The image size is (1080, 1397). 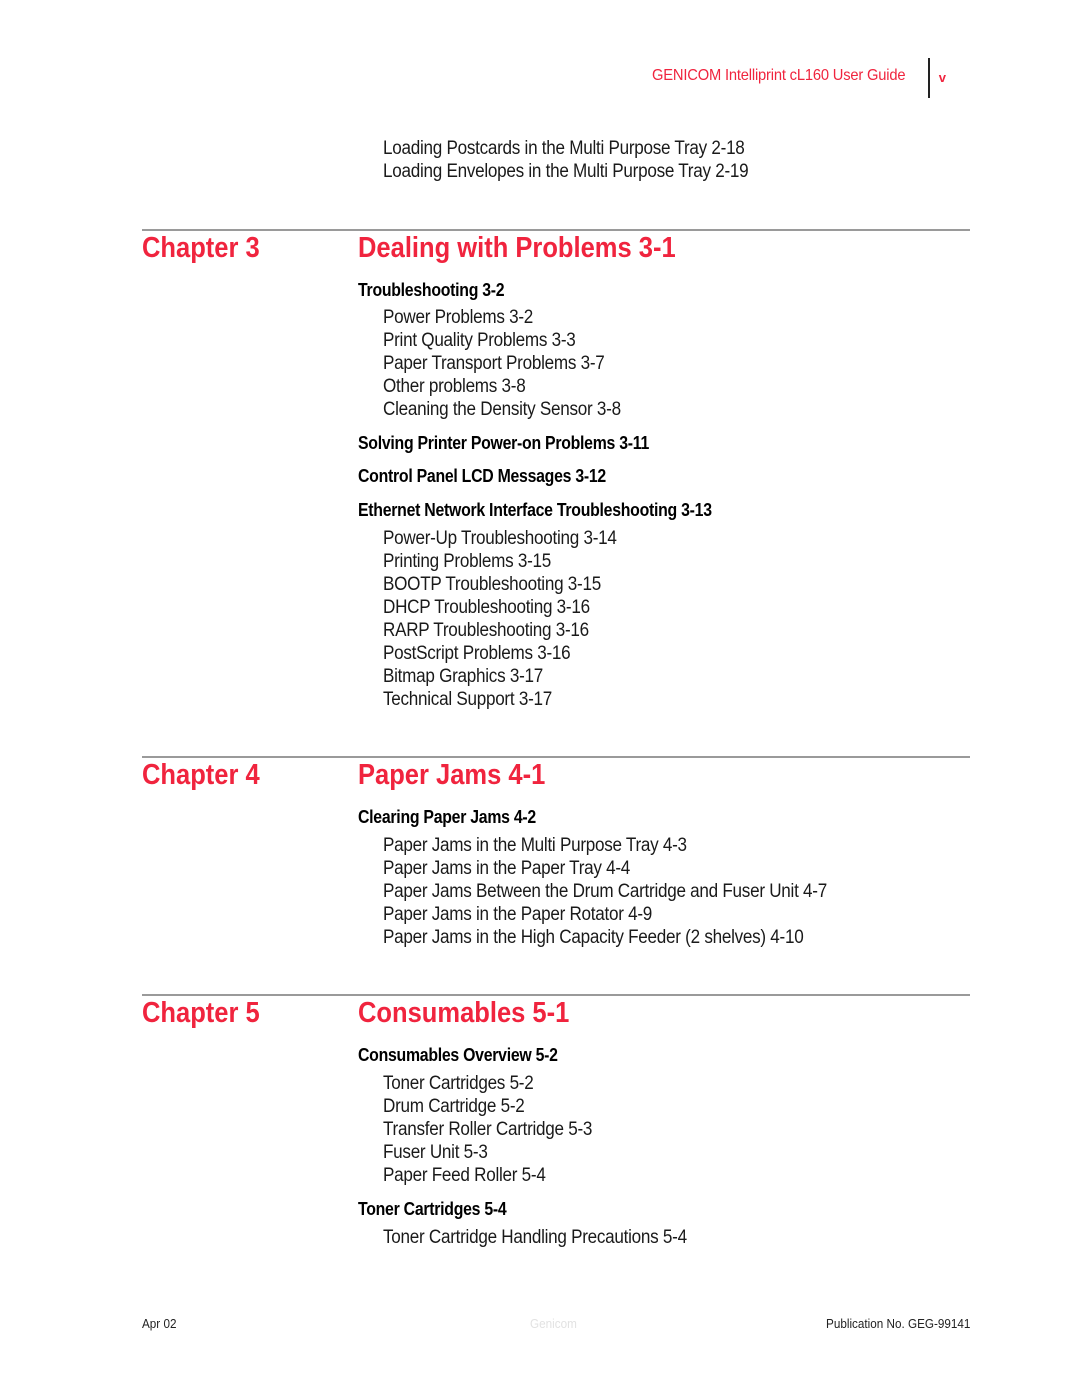 I want to click on toc-entry: Print Quality Problems 3-3, so click(x=479, y=340).